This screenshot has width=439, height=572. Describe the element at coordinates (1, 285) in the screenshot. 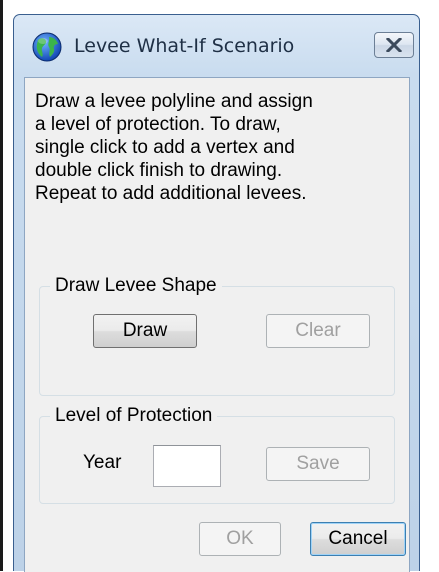

I see `background-edge` at that location.